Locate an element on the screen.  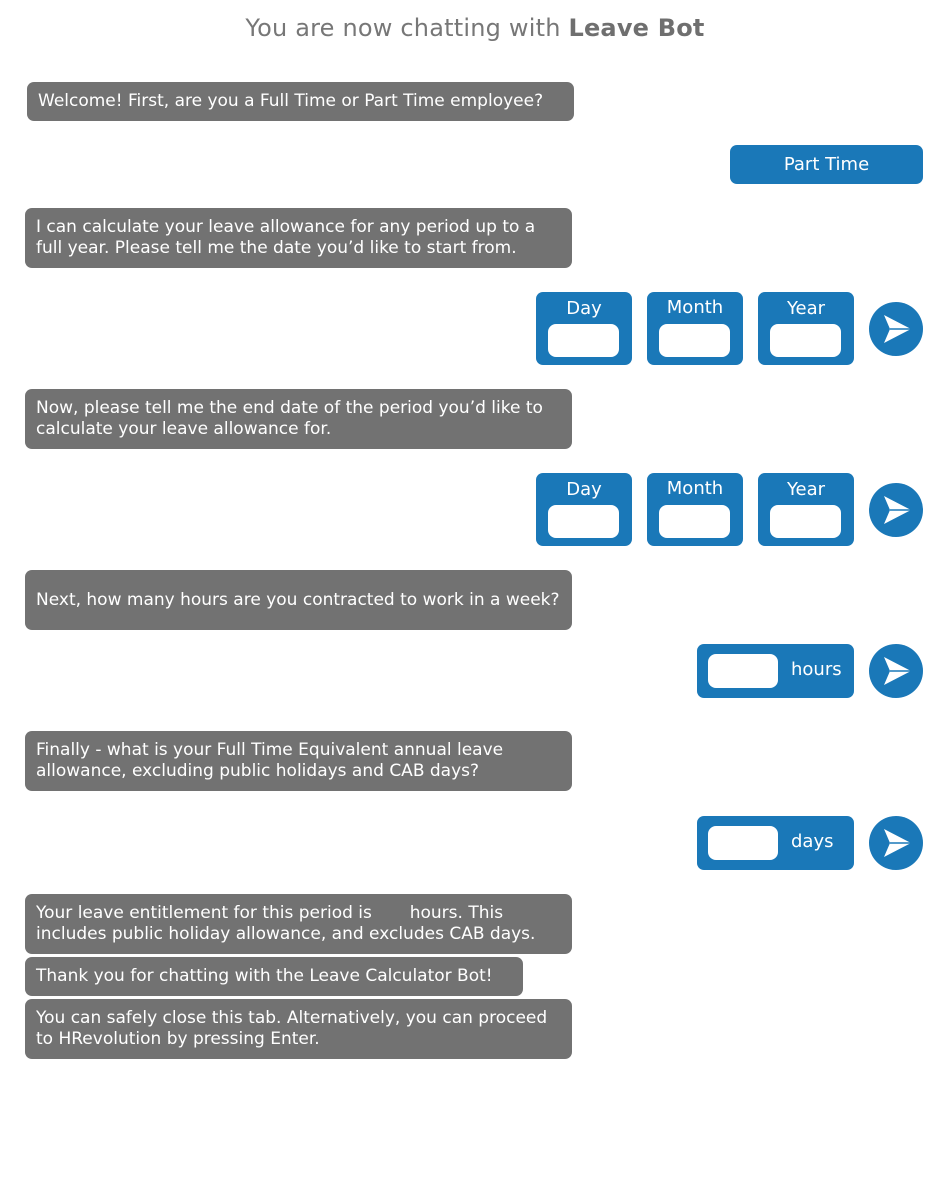
hours-unit-label: hours is located at coordinates (816, 669).